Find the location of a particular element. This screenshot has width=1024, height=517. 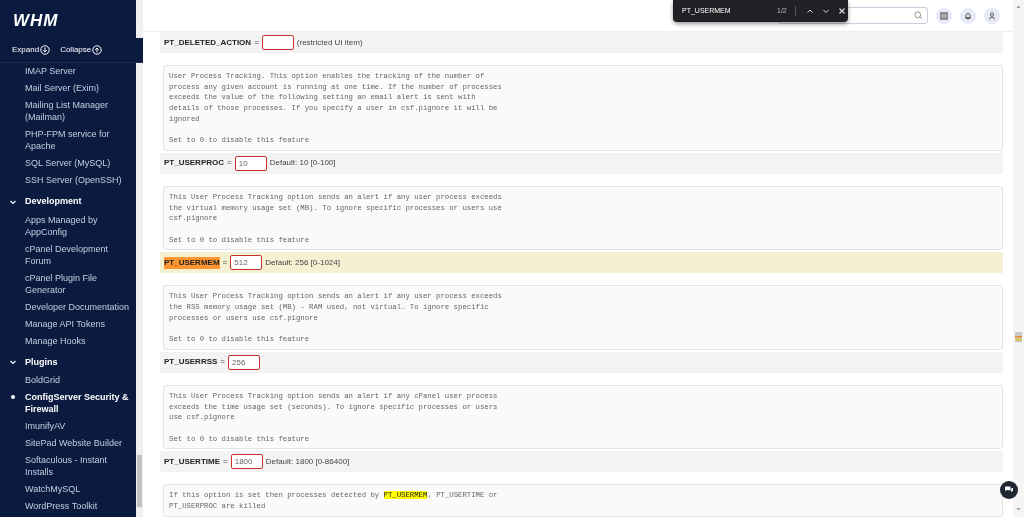

close-icon is located at coordinates (841, 11).